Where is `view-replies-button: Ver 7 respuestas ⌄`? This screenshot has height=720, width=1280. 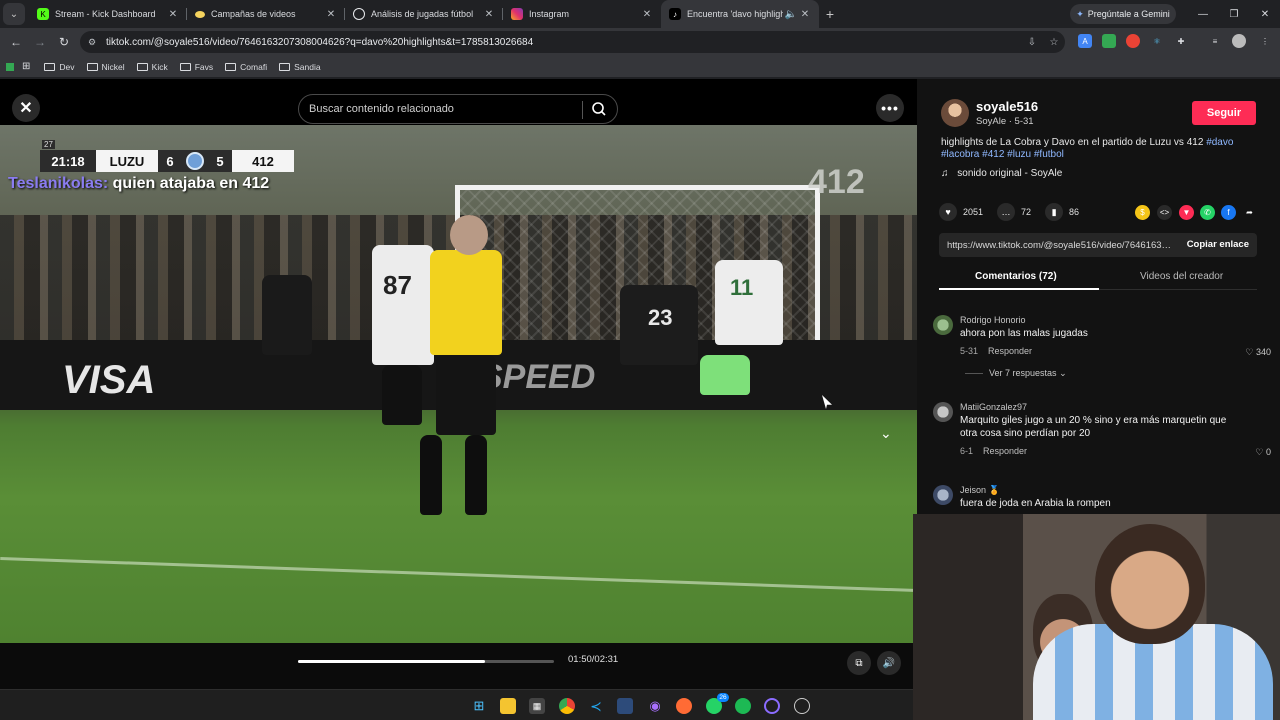
view-replies-button: Ver 7 respuestas ⌄ is located at coordinates (1016, 373).